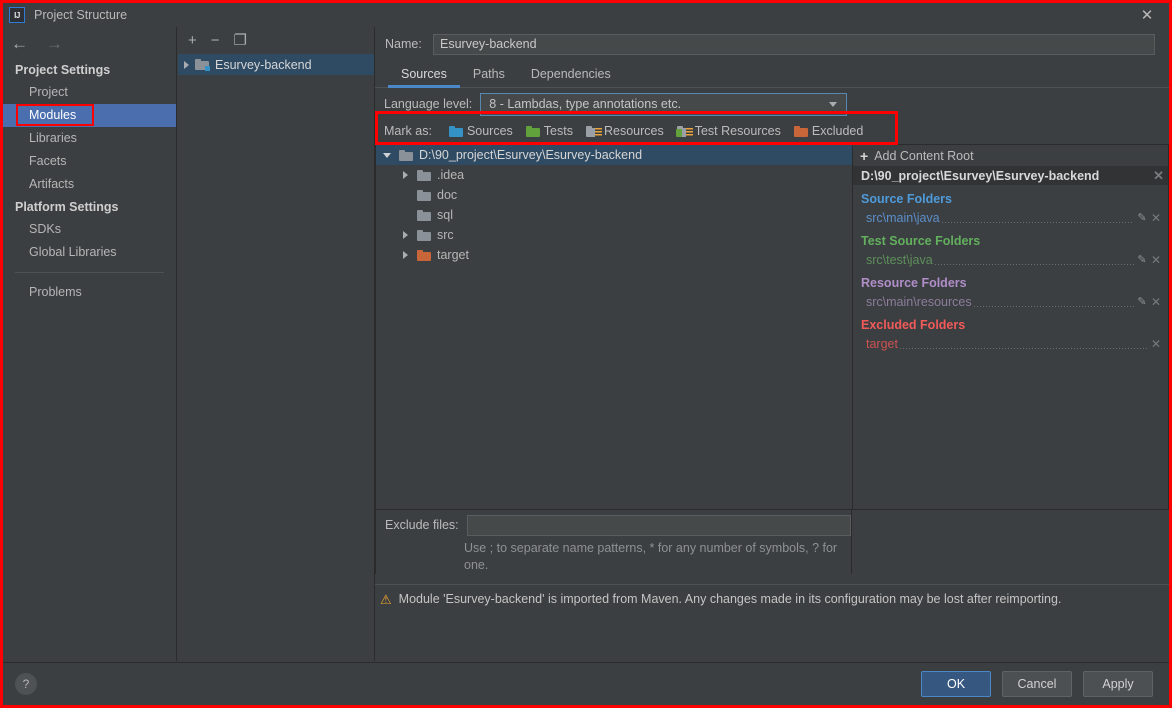  I want to click on tree-row: doc, so click(614, 195).